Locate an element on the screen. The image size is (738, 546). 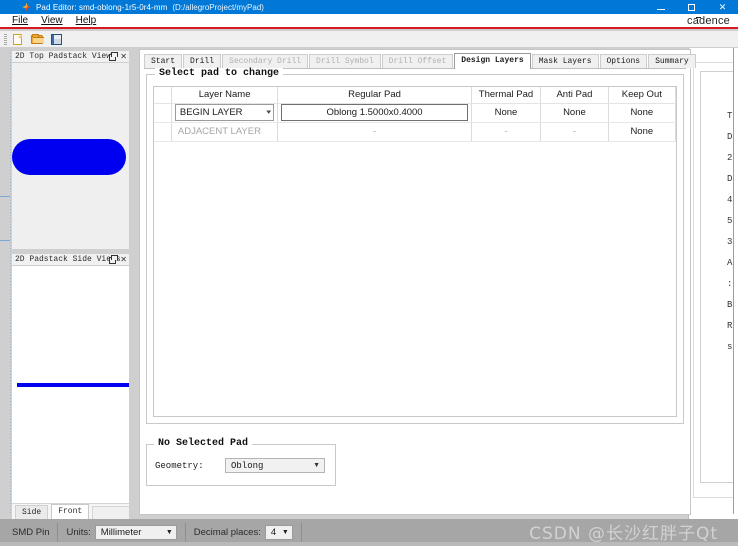
geometry-select: Oblong ▼ is located at coordinates (275, 465).